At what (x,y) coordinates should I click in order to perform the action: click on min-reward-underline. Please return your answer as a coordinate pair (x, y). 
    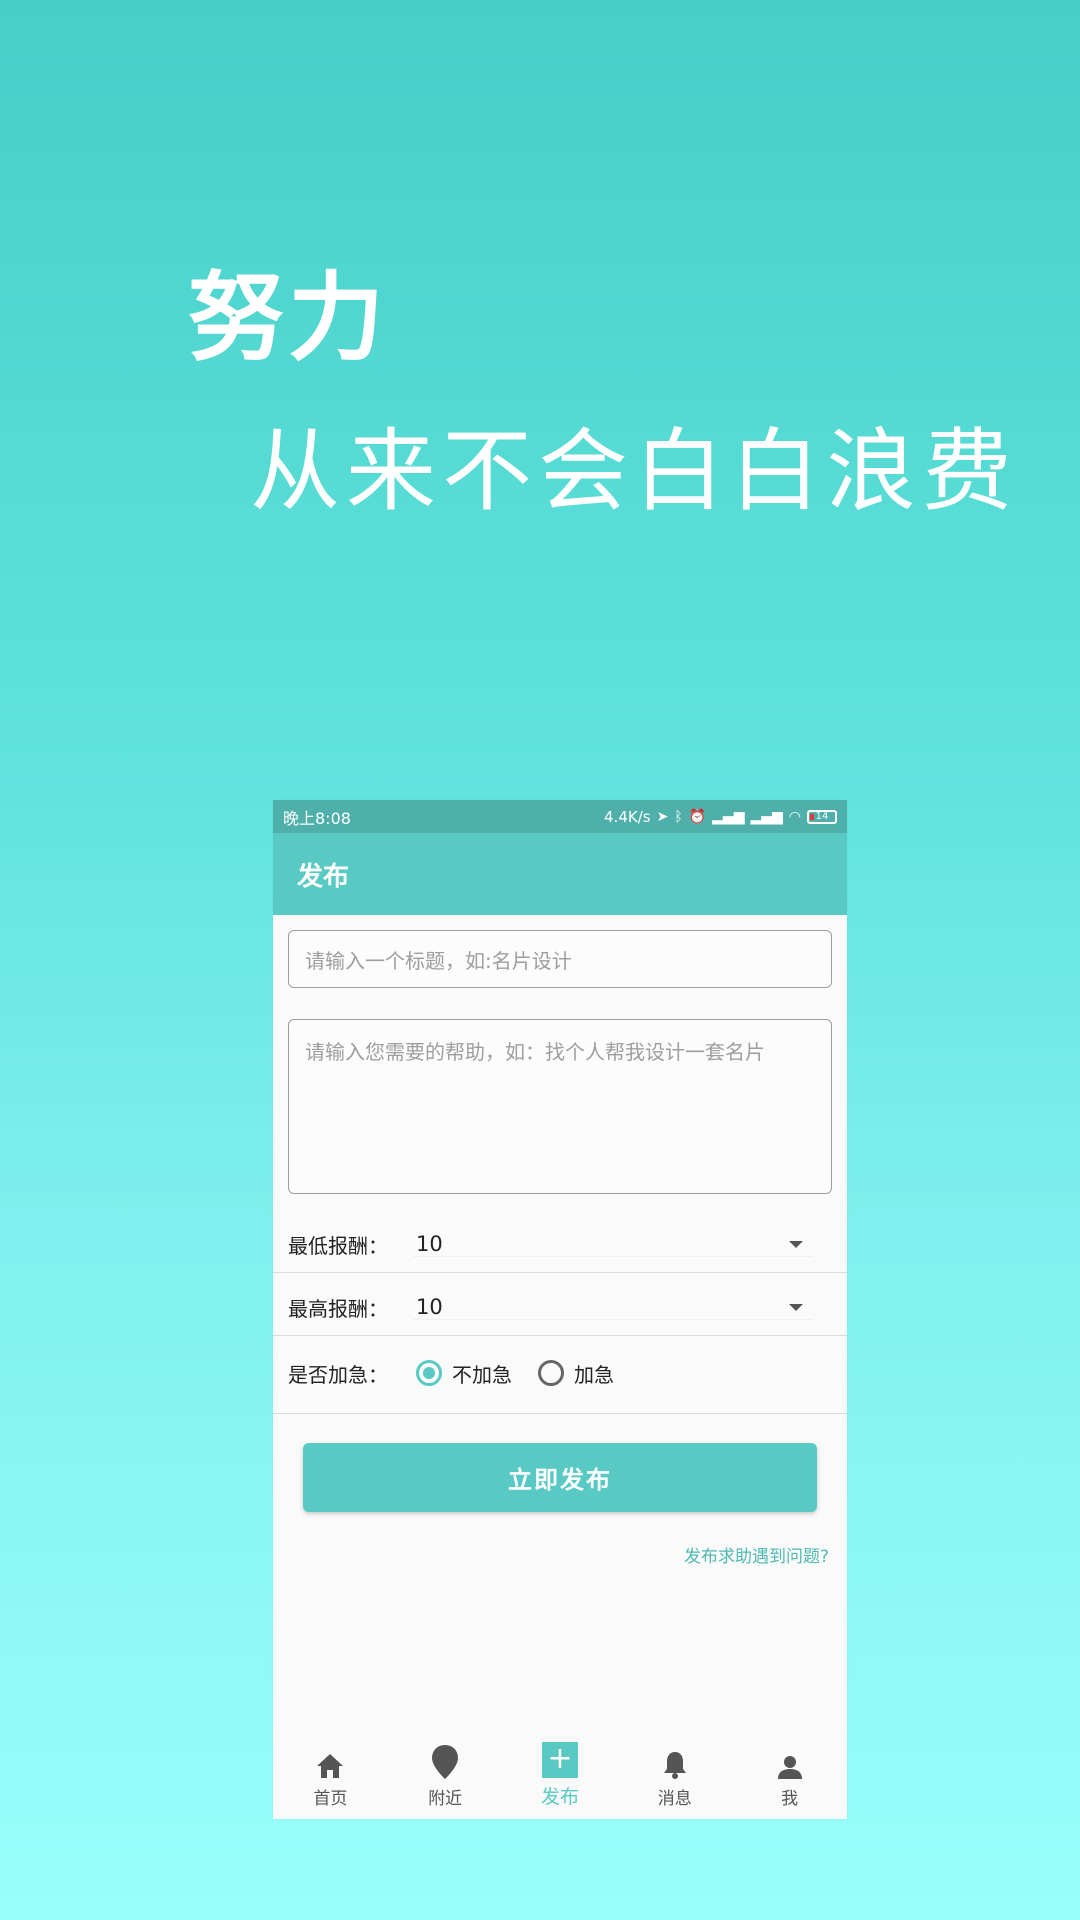
    Looking at the image, I should click on (613, 1256).